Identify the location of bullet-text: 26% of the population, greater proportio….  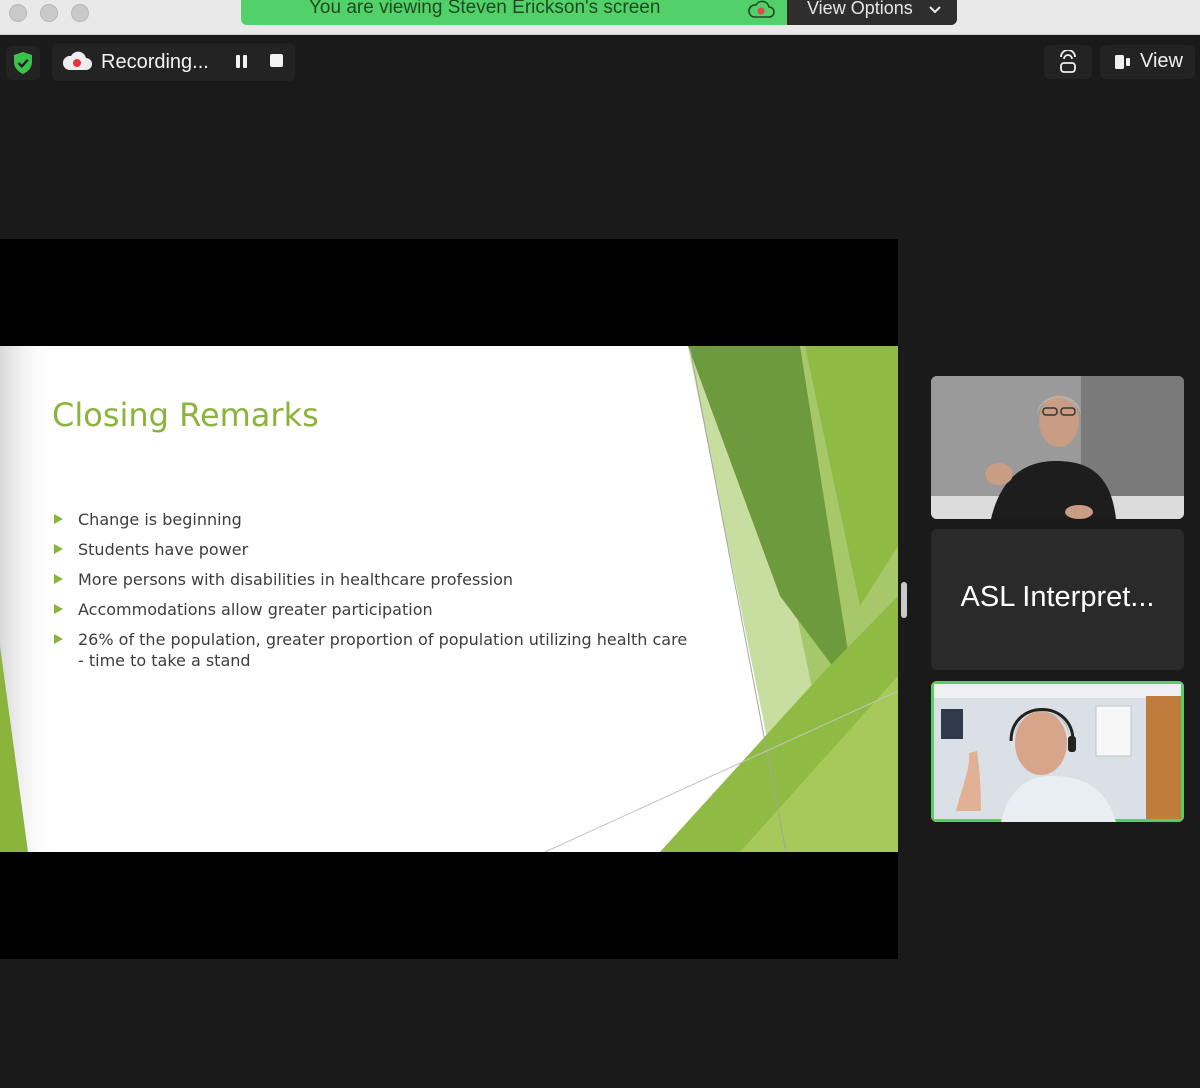
(383, 650).